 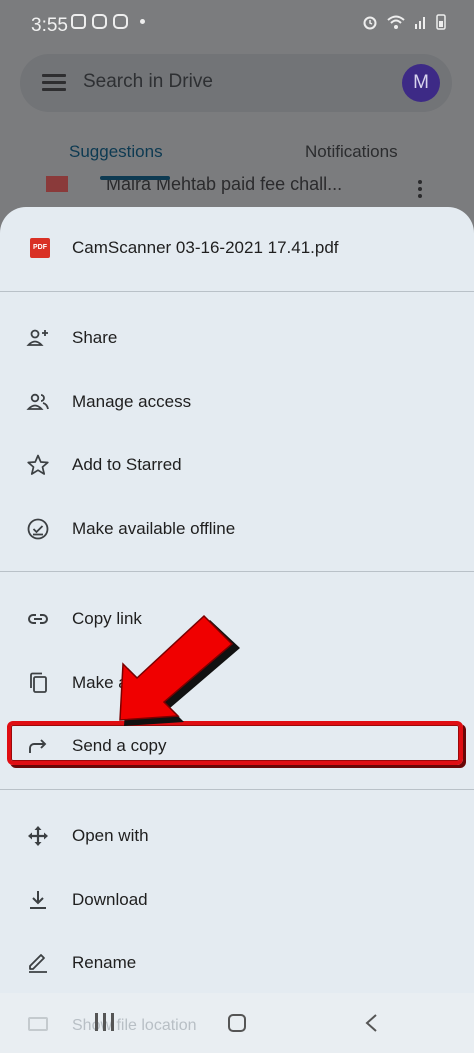 I want to click on red-arrow-annotation, so click(x=179, y=670).